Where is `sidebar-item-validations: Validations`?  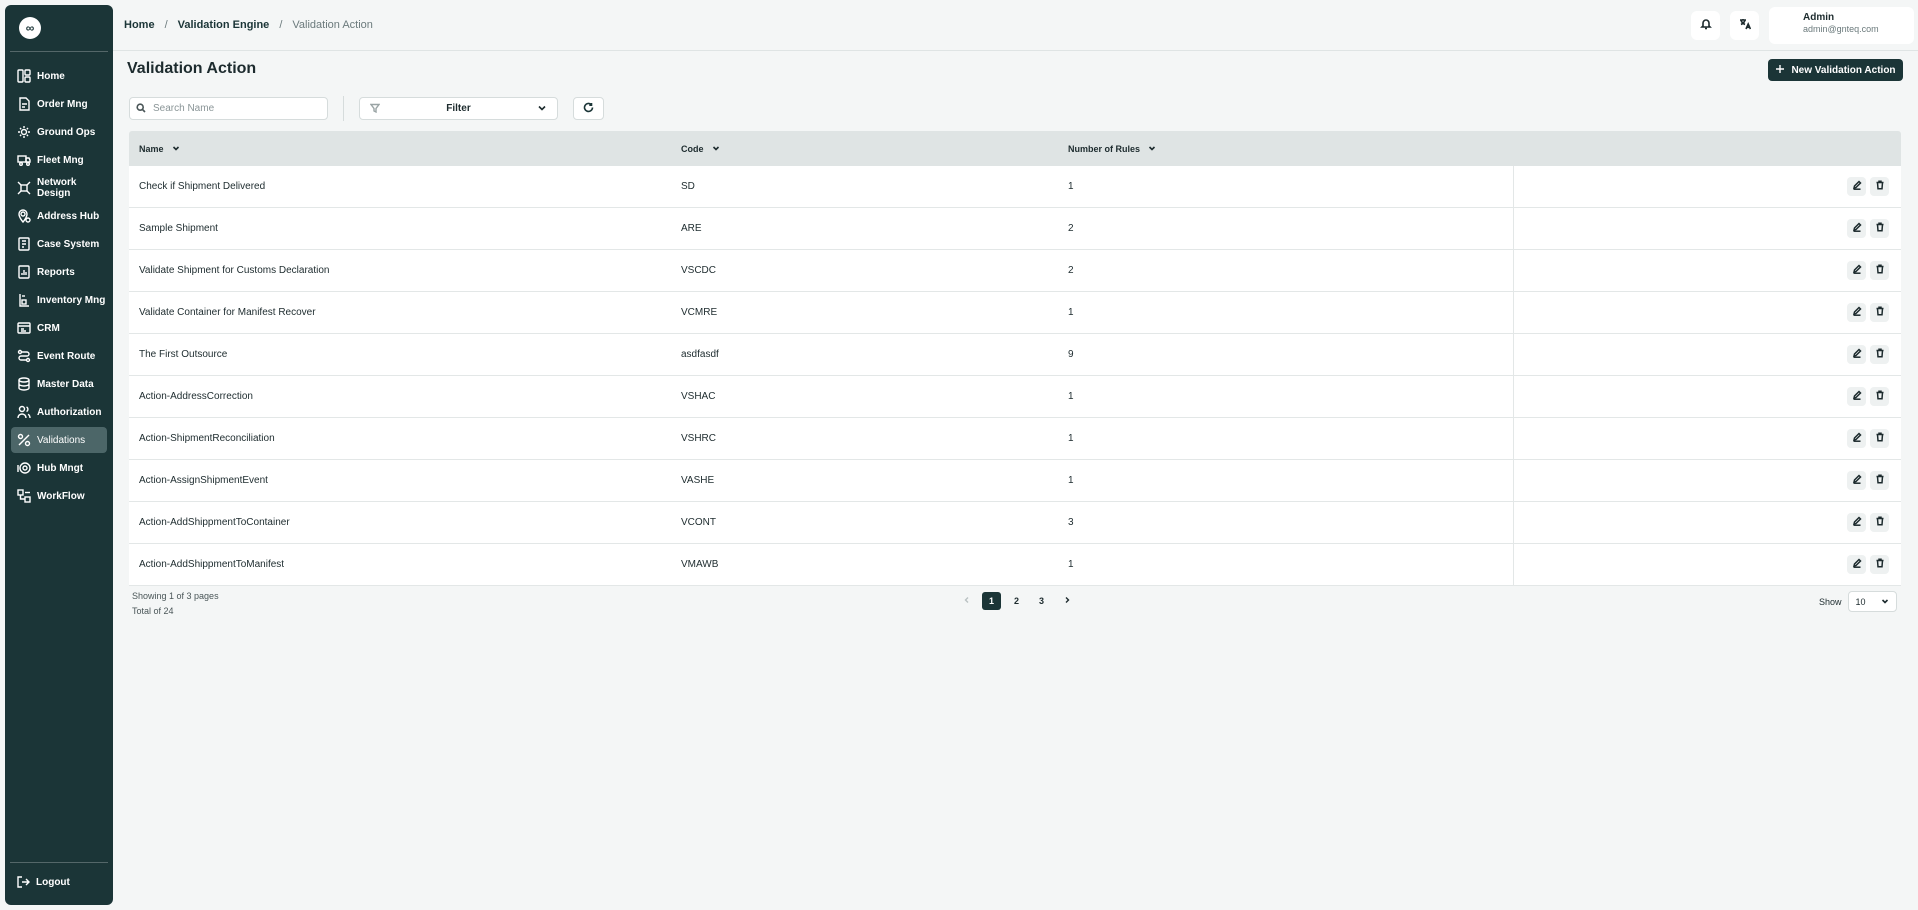 sidebar-item-validations: Validations is located at coordinates (59, 440).